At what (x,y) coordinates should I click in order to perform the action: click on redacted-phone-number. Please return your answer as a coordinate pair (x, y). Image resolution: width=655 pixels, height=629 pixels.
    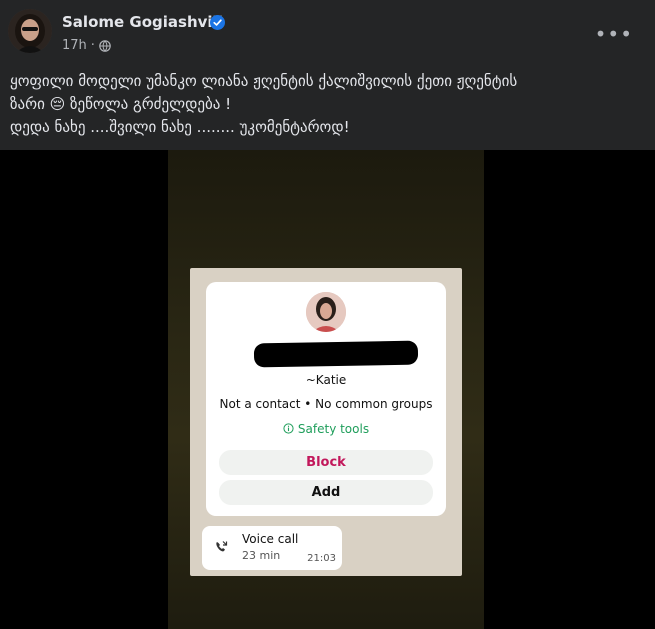
    Looking at the image, I should click on (336, 354).